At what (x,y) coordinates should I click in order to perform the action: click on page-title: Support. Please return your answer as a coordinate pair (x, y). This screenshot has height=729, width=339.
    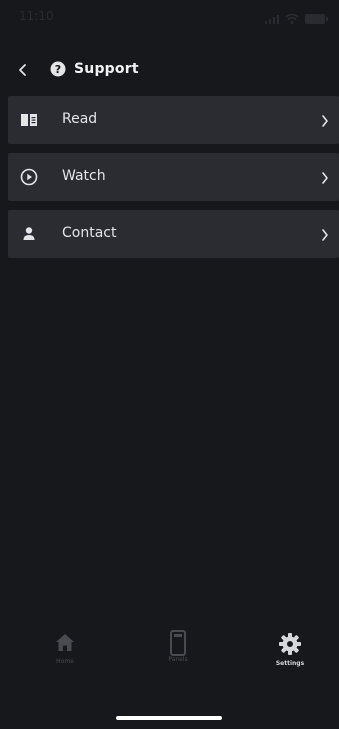
    Looking at the image, I should click on (106, 69).